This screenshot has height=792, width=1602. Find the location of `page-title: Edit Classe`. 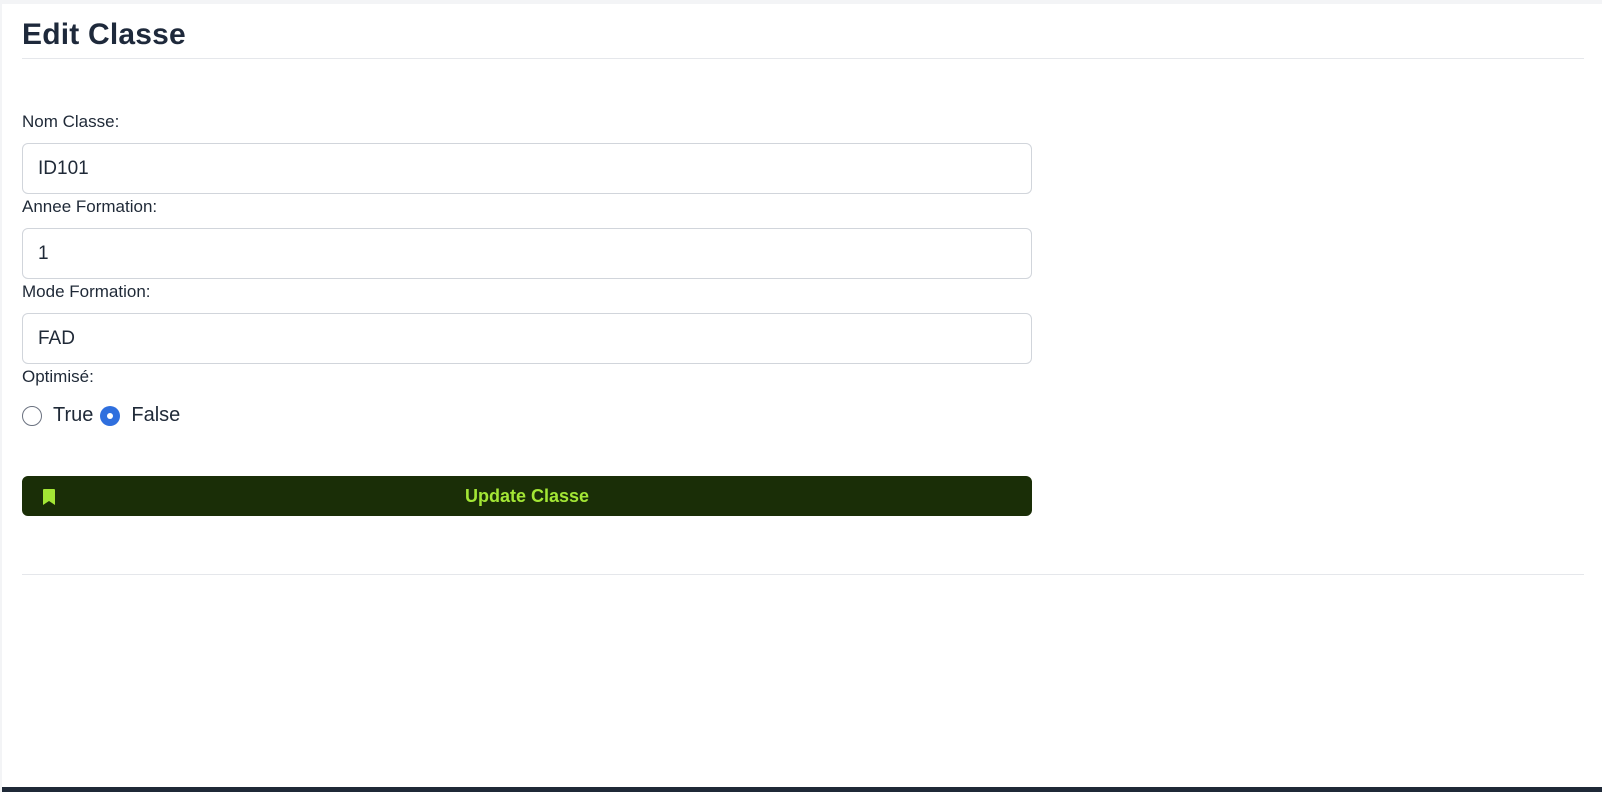

page-title: Edit Classe is located at coordinates (104, 34).